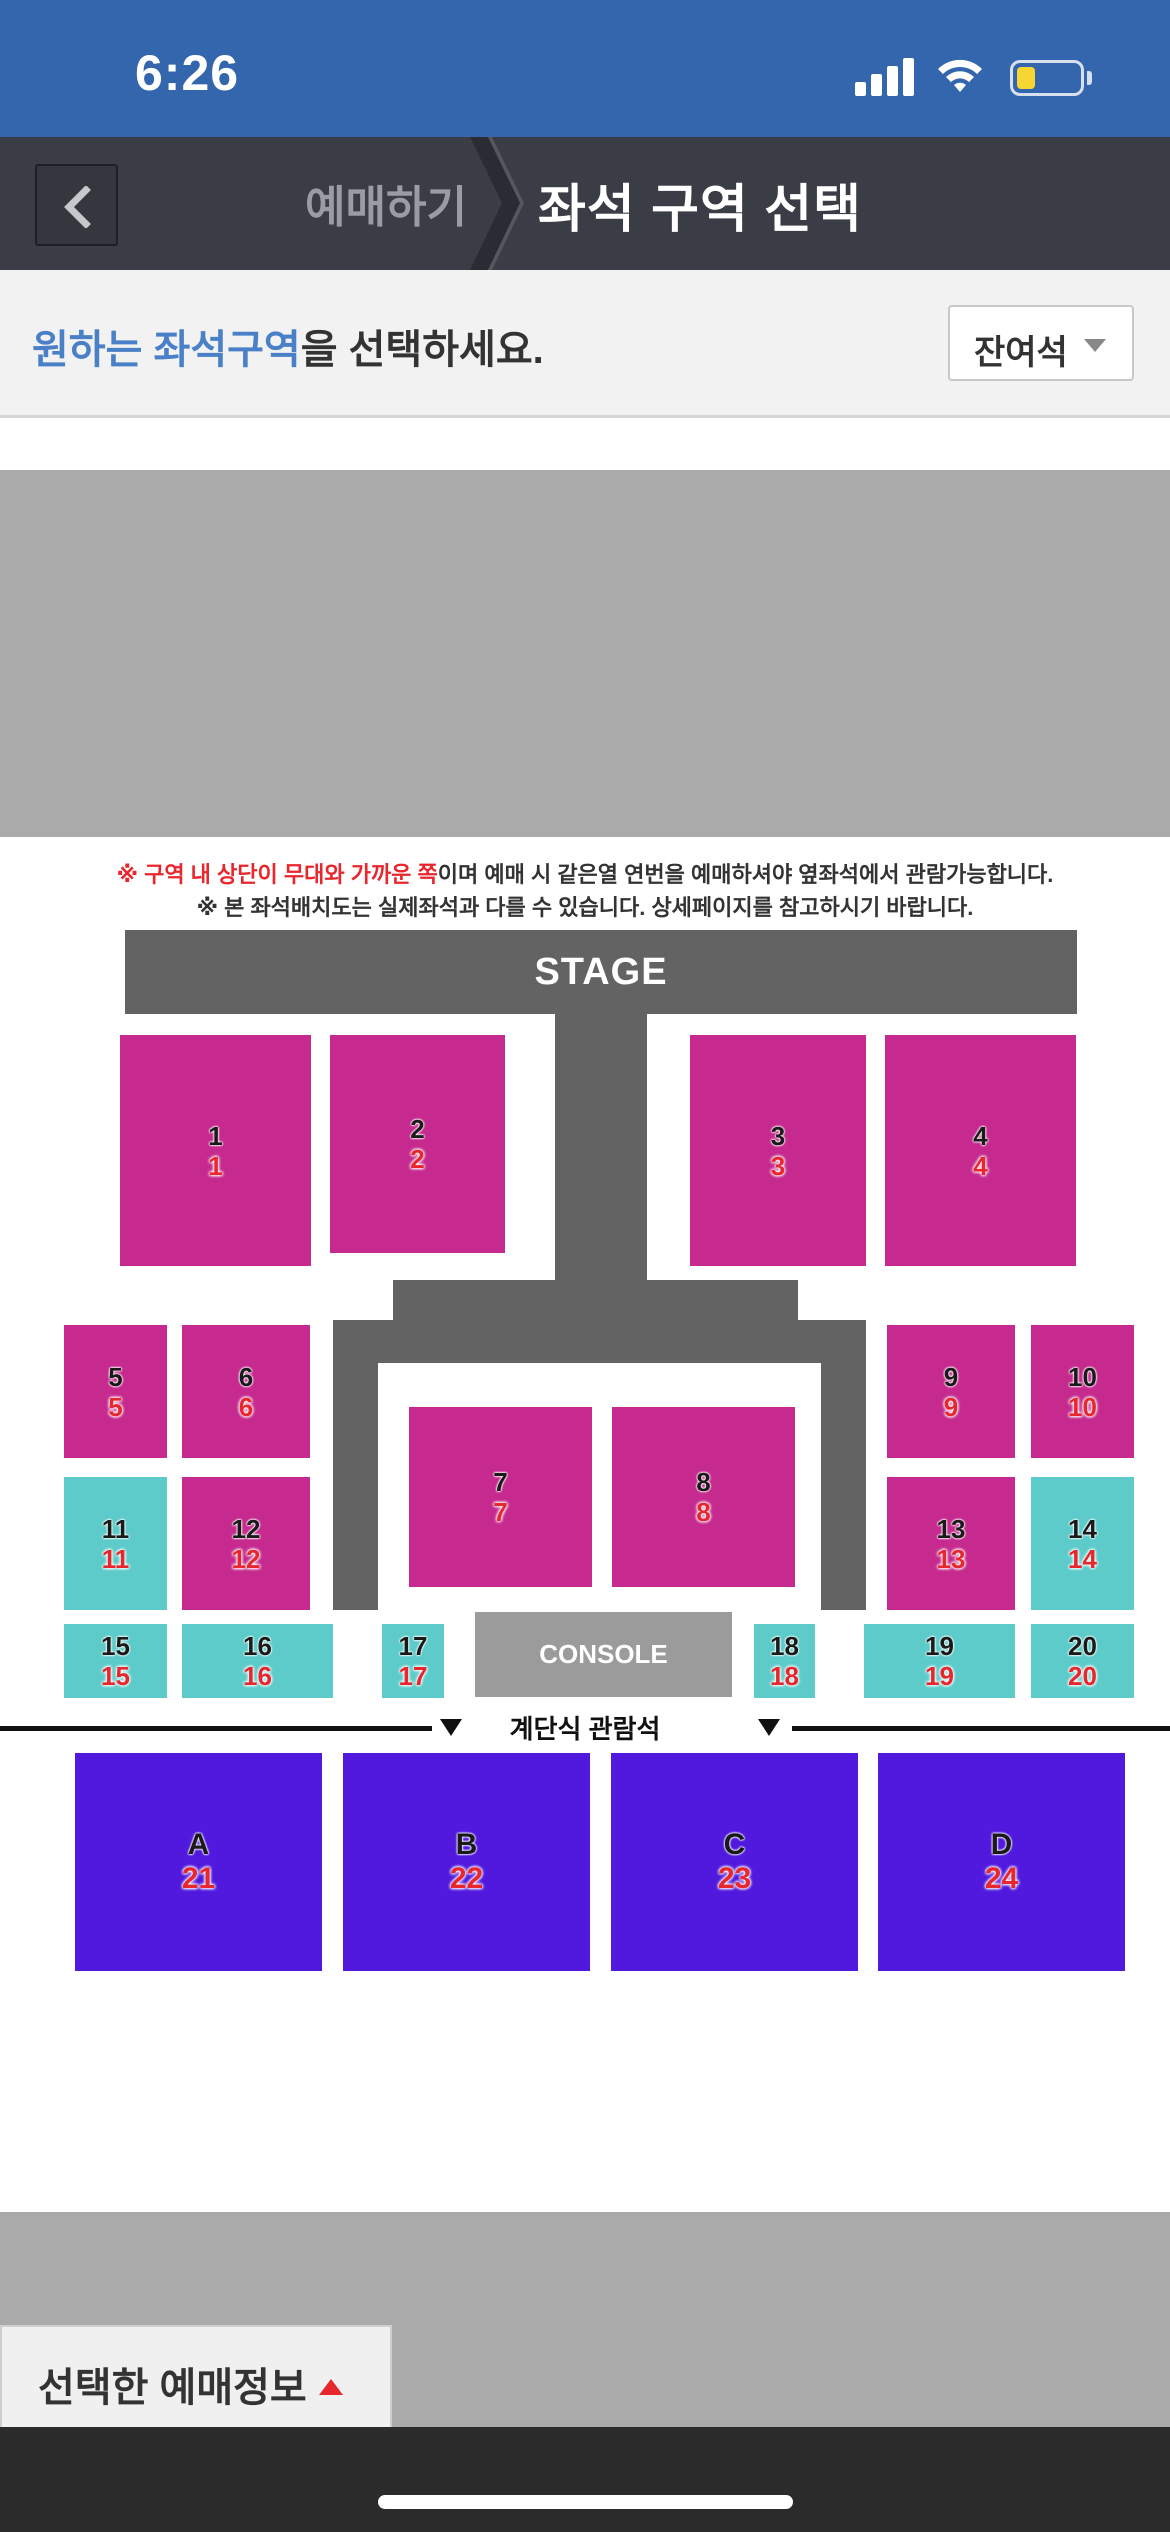 The image size is (1170, 2532). I want to click on map-margin-top, so click(585, 653).